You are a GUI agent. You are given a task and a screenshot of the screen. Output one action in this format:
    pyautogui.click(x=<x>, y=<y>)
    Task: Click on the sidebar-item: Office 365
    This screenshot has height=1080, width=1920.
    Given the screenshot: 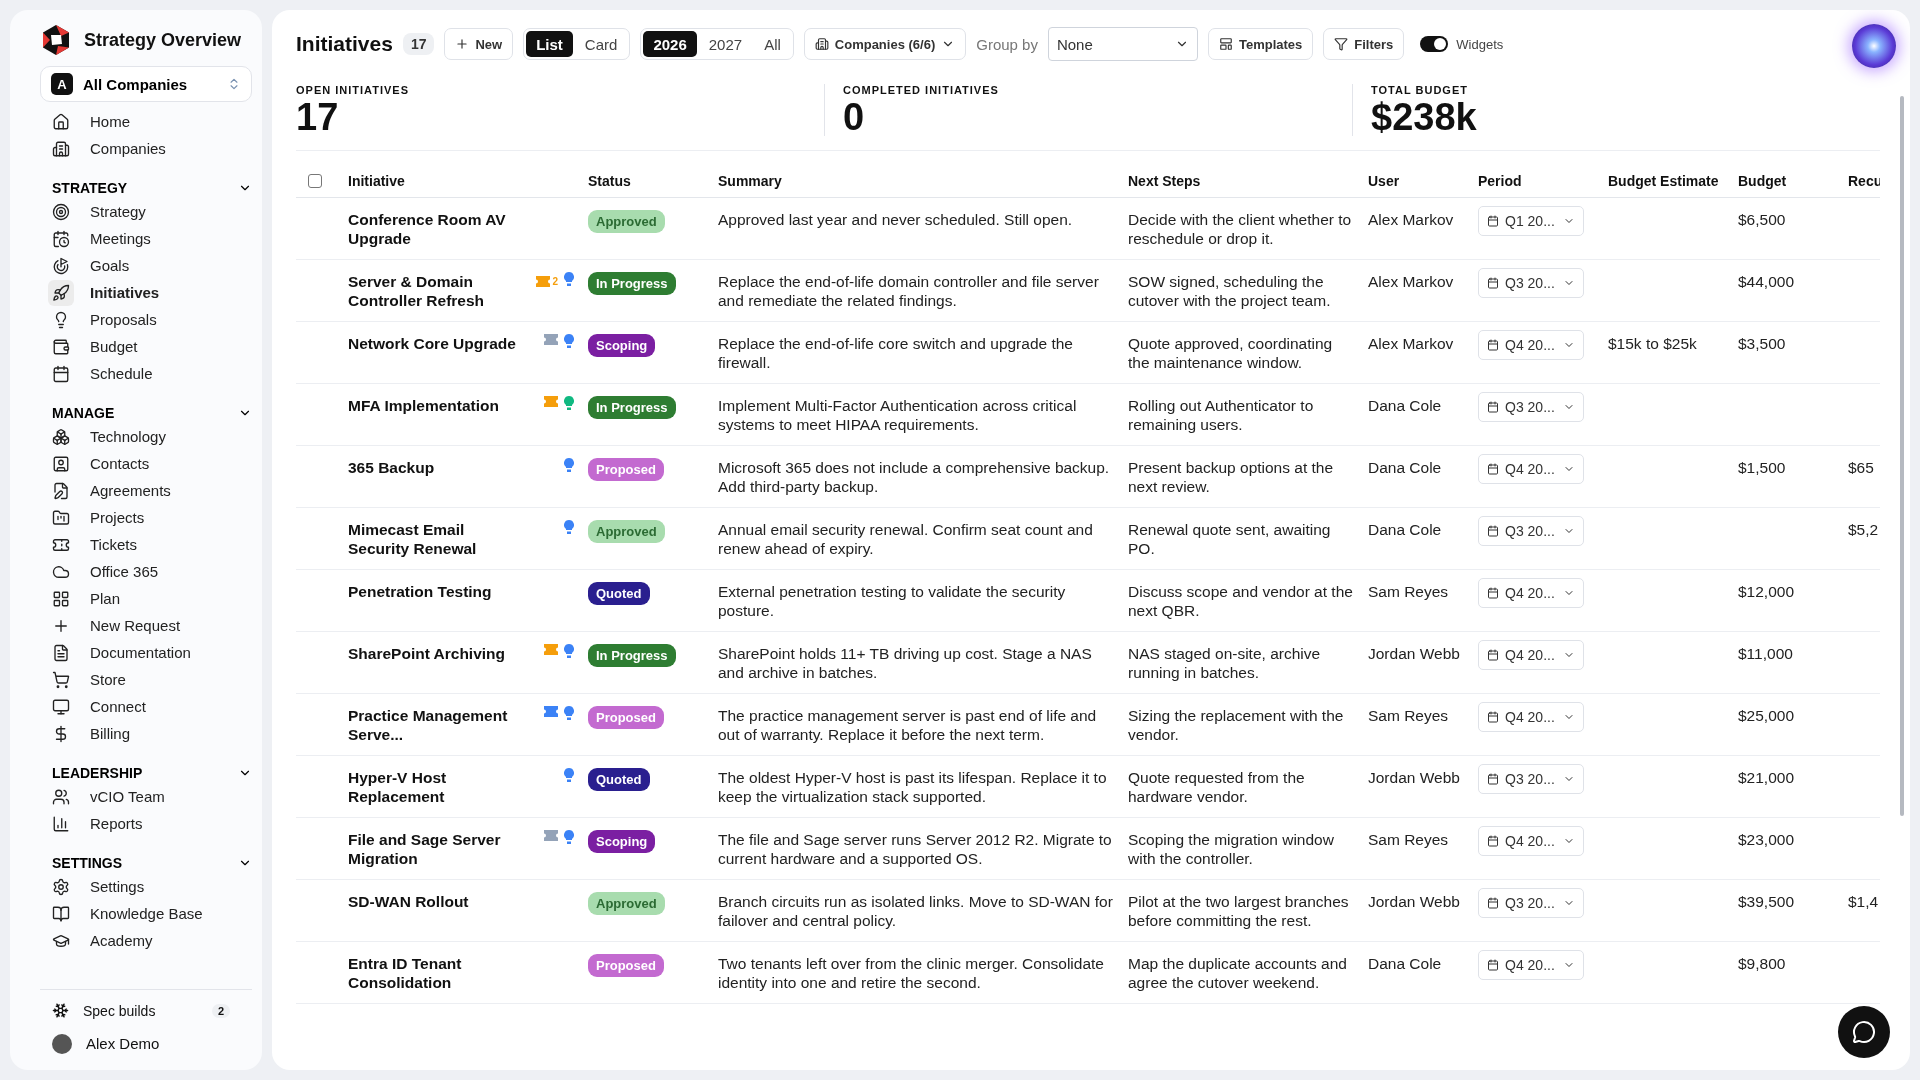 What is the action you would take?
    pyautogui.click(x=141, y=571)
    